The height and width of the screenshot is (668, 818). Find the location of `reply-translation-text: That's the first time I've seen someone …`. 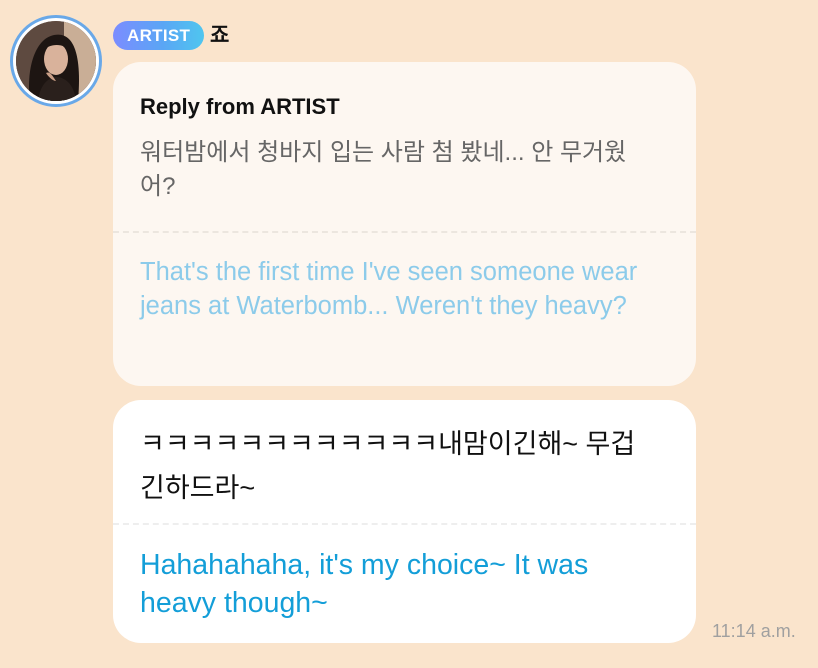

reply-translation-text: That's the first time I've seen someone … is located at coordinates (389, 289).